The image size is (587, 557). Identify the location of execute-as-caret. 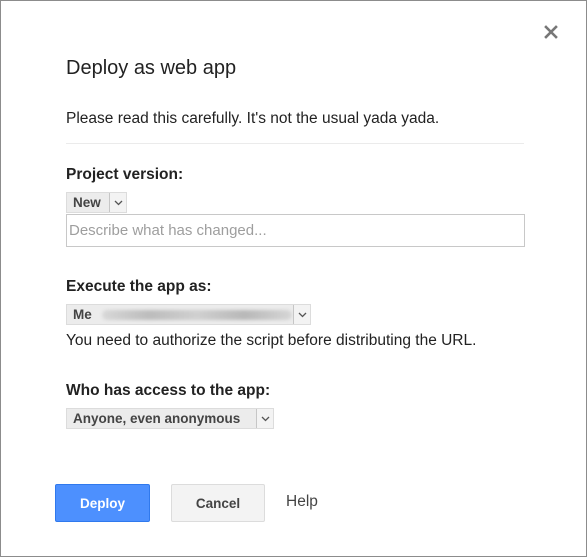
(301, 314).